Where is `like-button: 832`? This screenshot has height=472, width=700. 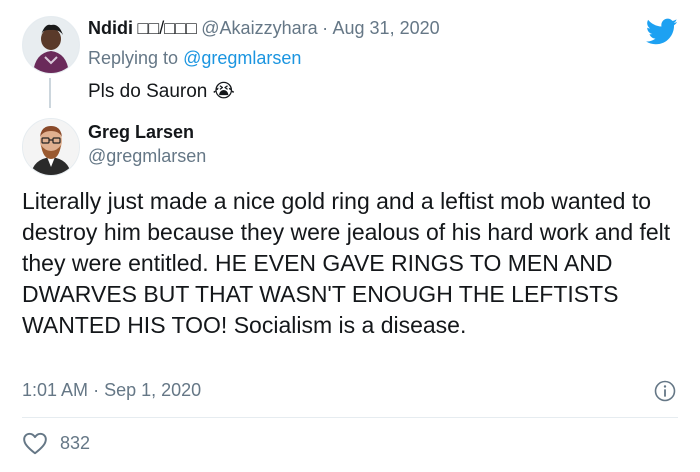
like-button: 832 is located at coordinates (56, 443).